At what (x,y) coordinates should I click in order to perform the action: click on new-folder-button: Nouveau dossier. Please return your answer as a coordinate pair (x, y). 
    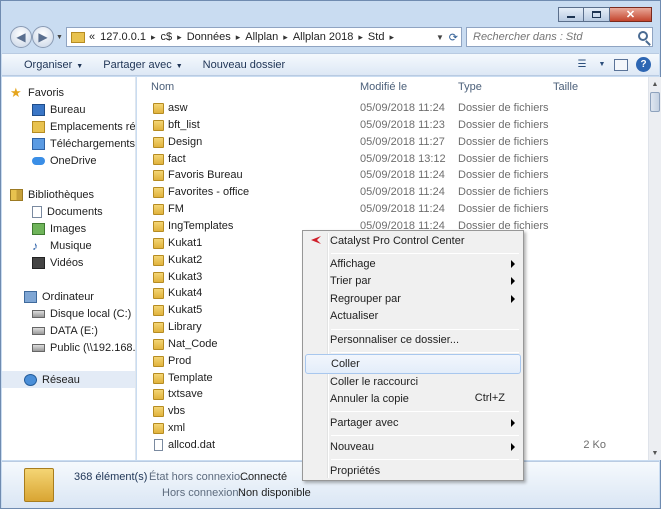
    Looking at the image, I should click on (242, 65).